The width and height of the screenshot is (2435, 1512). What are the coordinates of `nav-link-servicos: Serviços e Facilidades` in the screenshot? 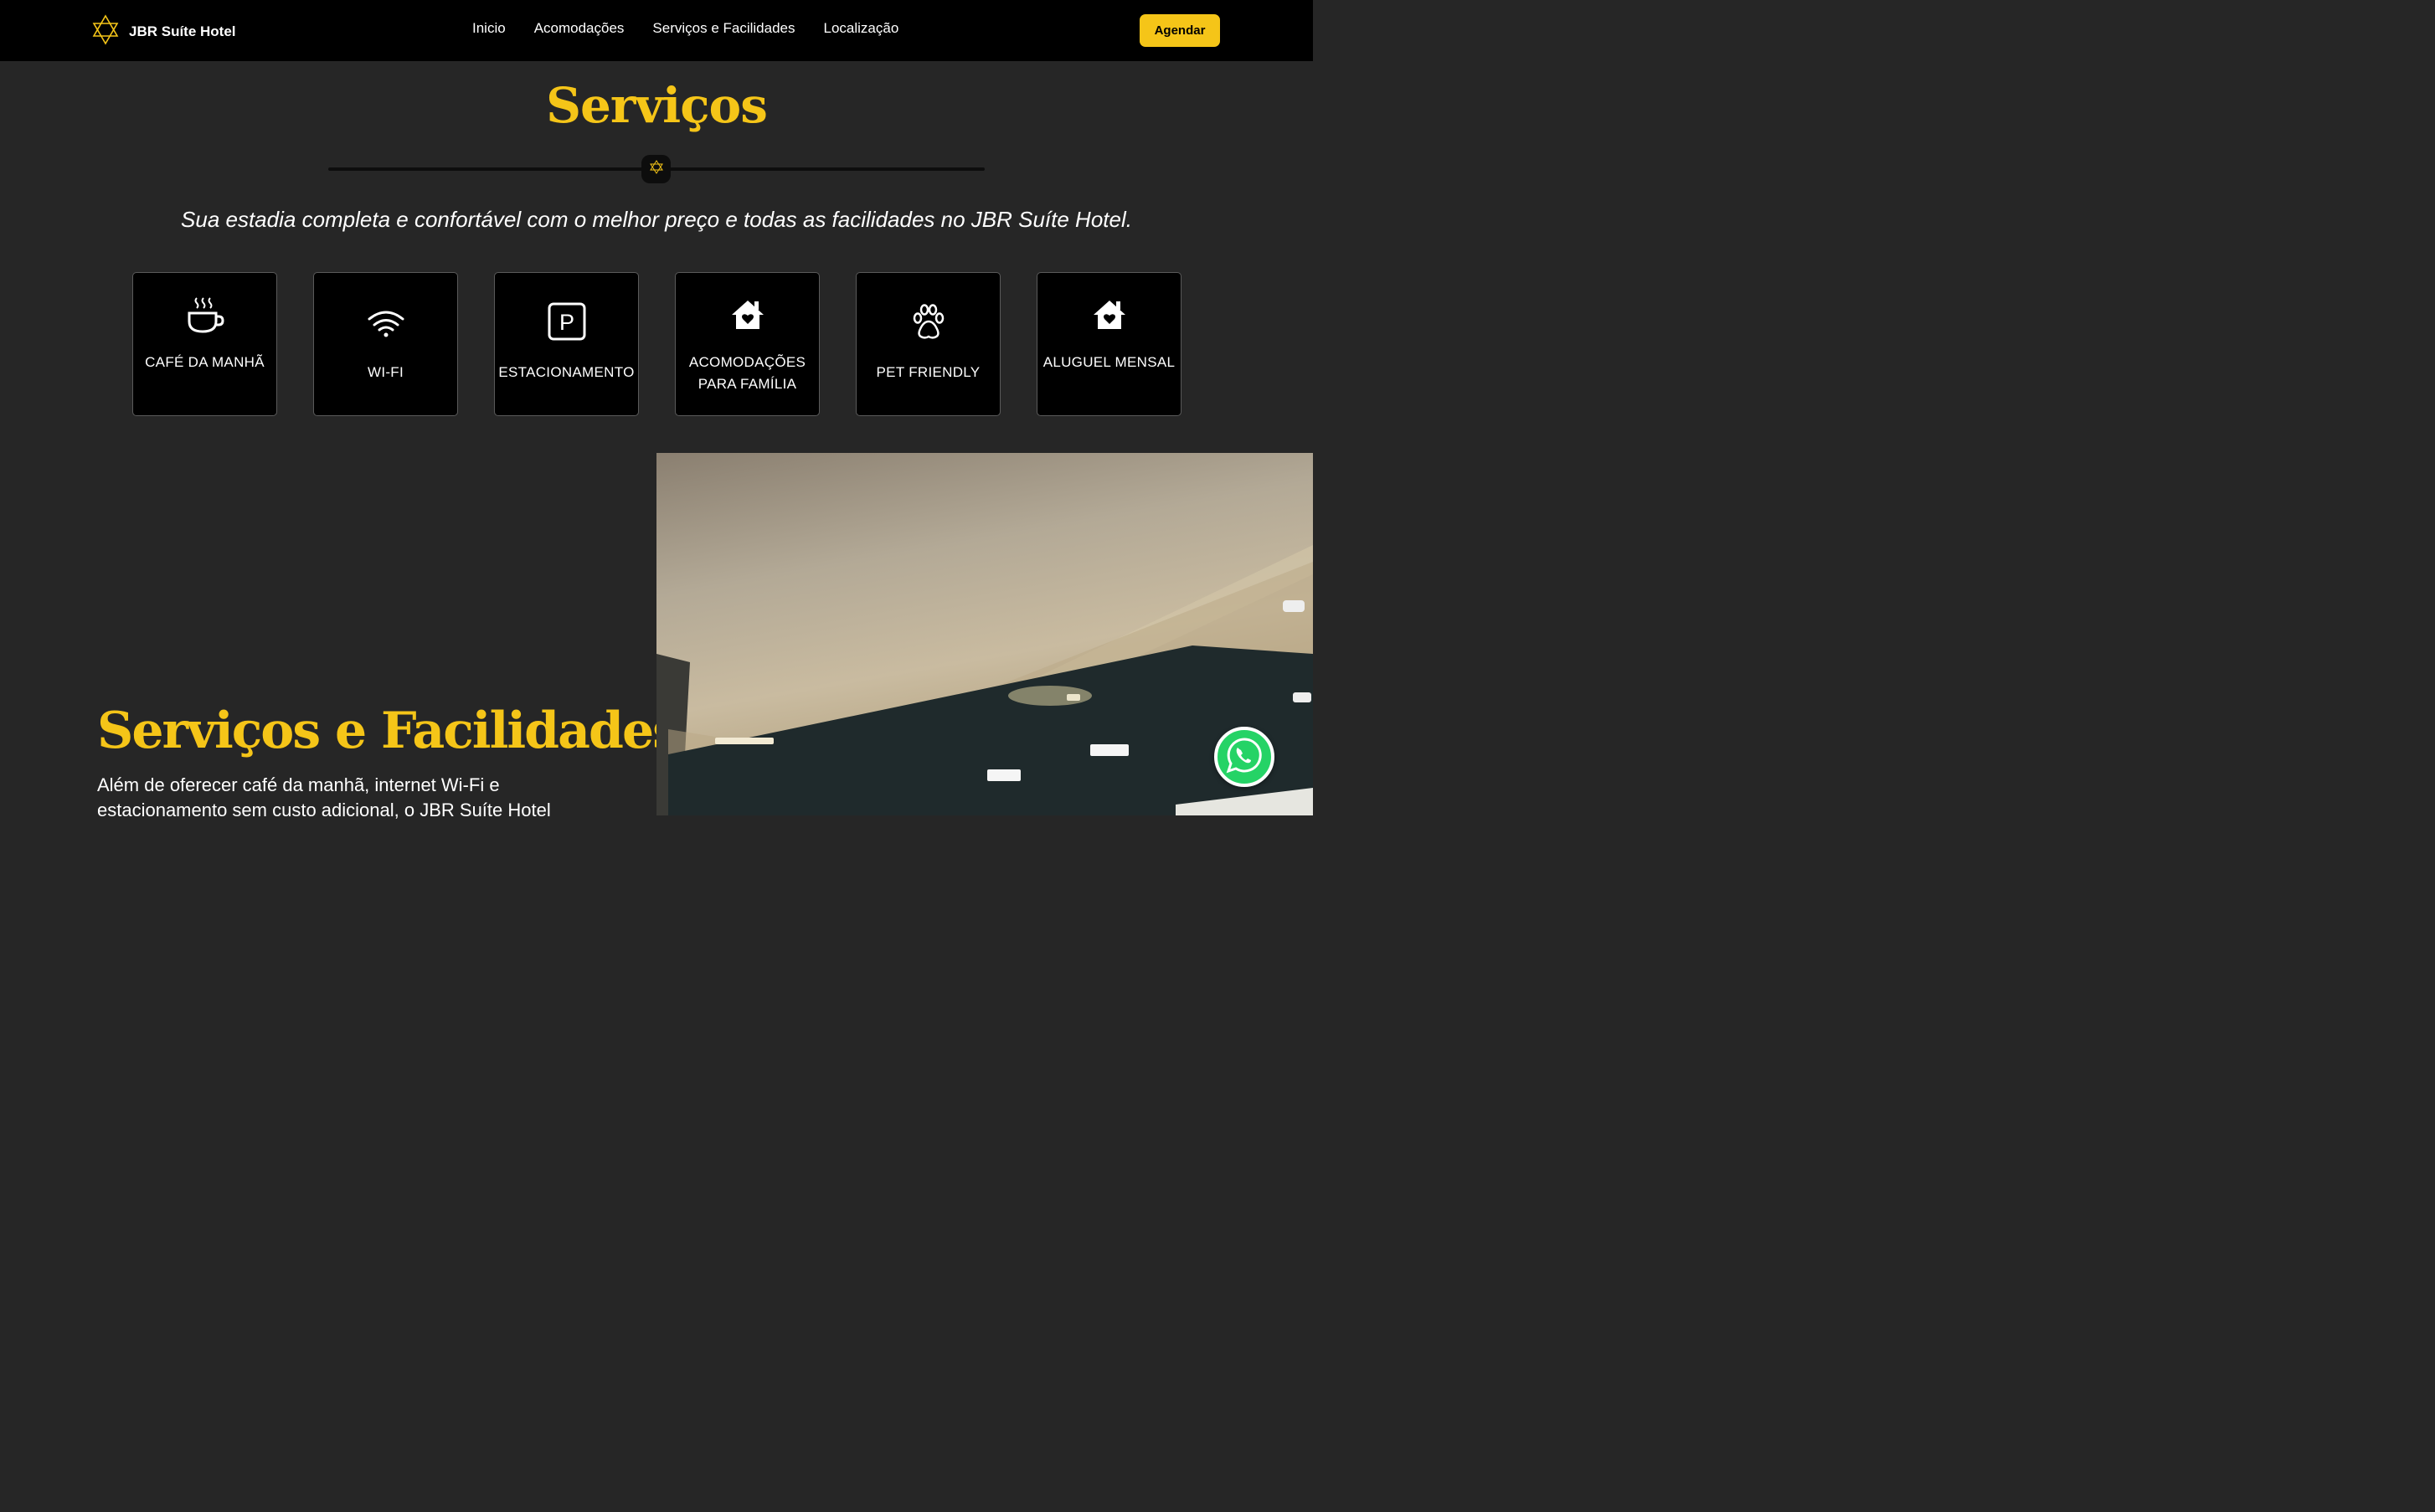 It's located at (723, 28).